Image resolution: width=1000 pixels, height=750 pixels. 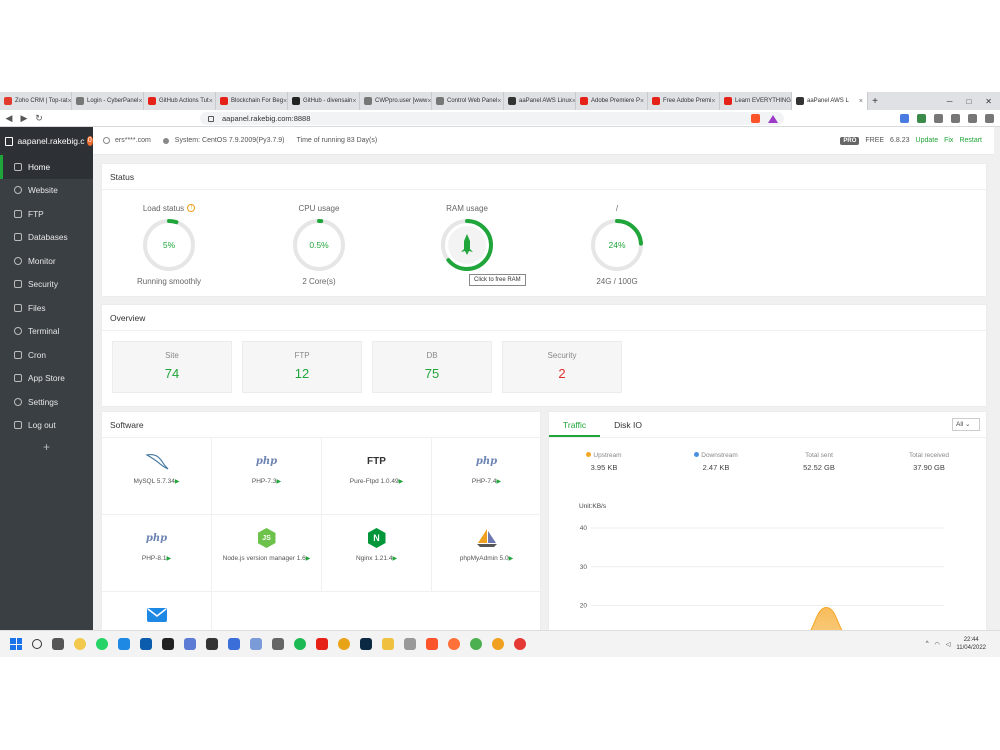 I want to click on browser-tab: CWPpro.user [www ×, so click(x=396, y=101).